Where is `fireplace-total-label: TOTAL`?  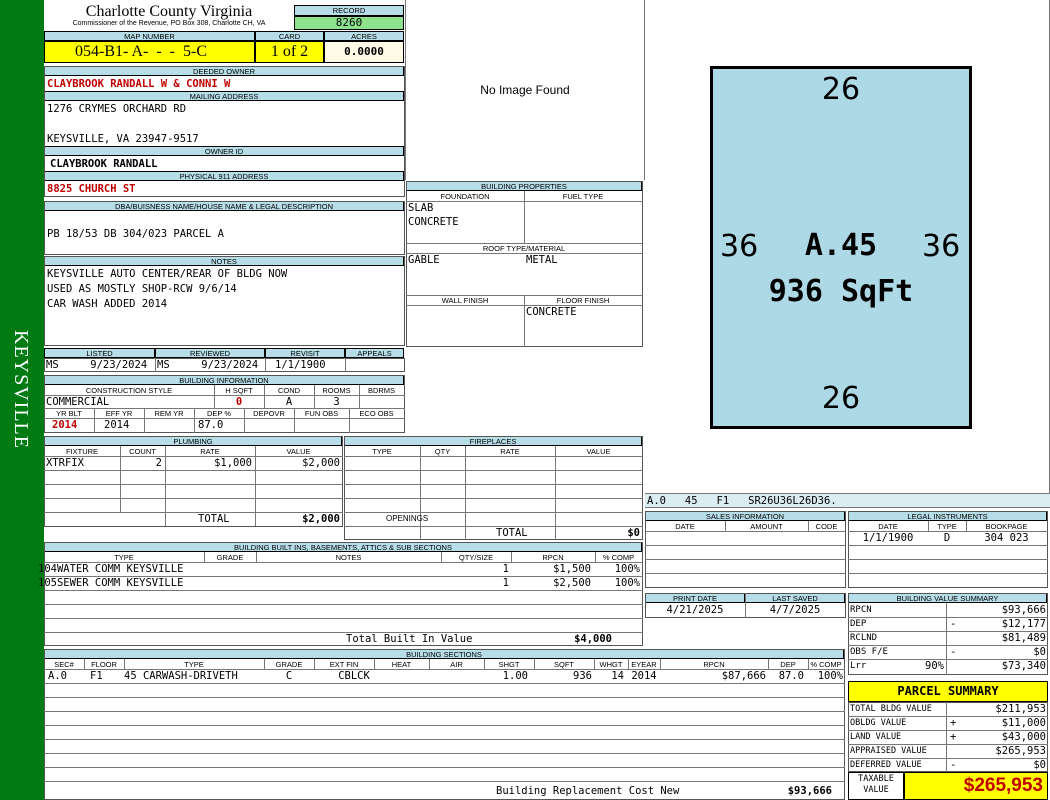 fireplace-total-label: TOTAL is located at coordinates (512, 533).